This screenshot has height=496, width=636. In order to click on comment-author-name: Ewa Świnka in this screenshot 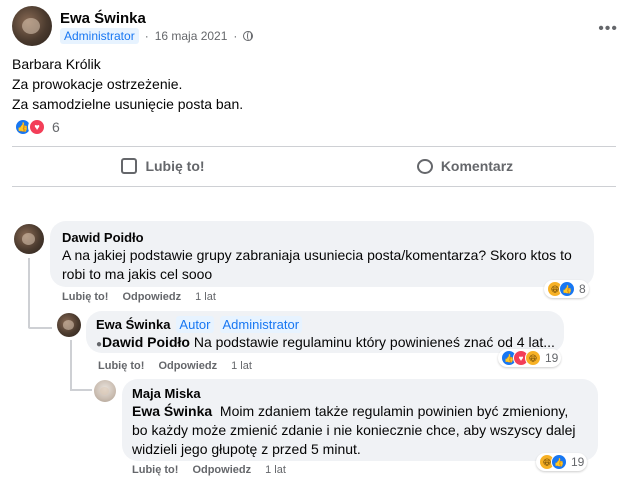, I will do `click(133, 324)`.